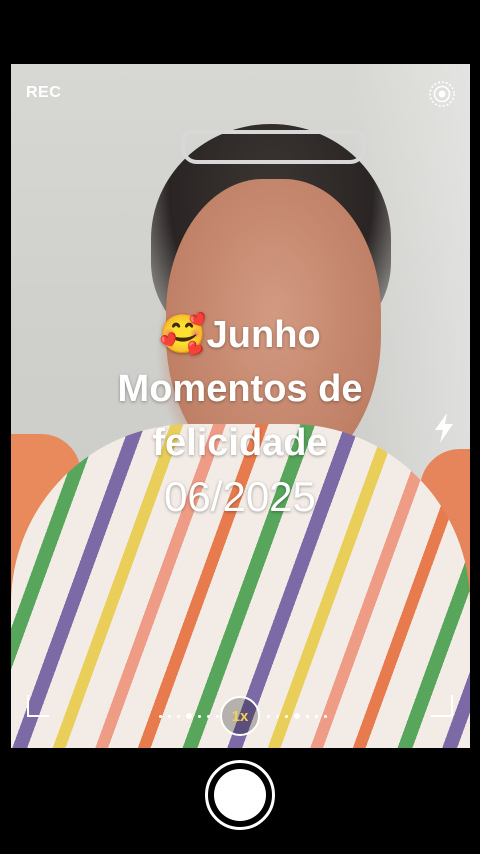 This screenshot has width=480, height=854. I want to click on caption-line-2: Momentos de, so click(240, 389).